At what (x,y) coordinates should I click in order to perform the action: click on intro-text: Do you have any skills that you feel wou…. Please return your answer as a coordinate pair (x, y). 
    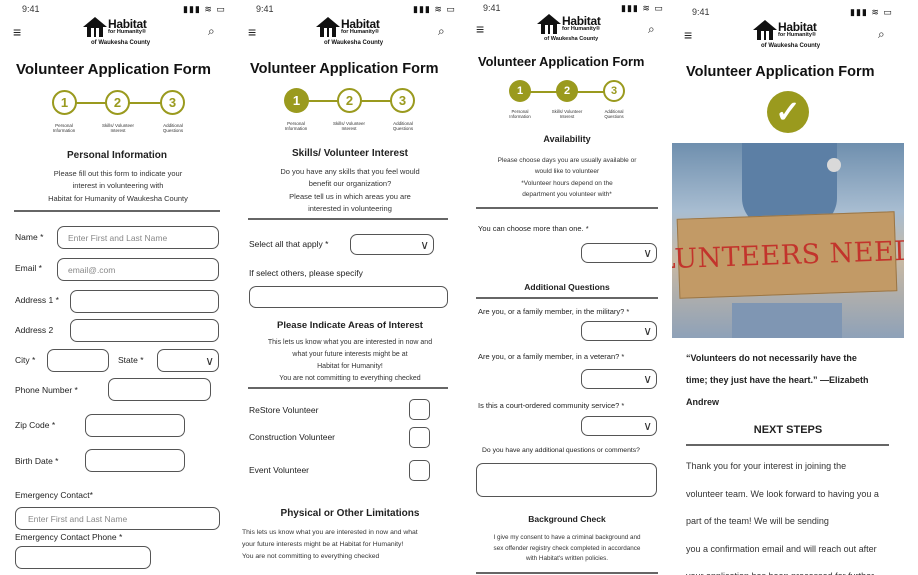
    Looking at the image, I should click on (350, 190).